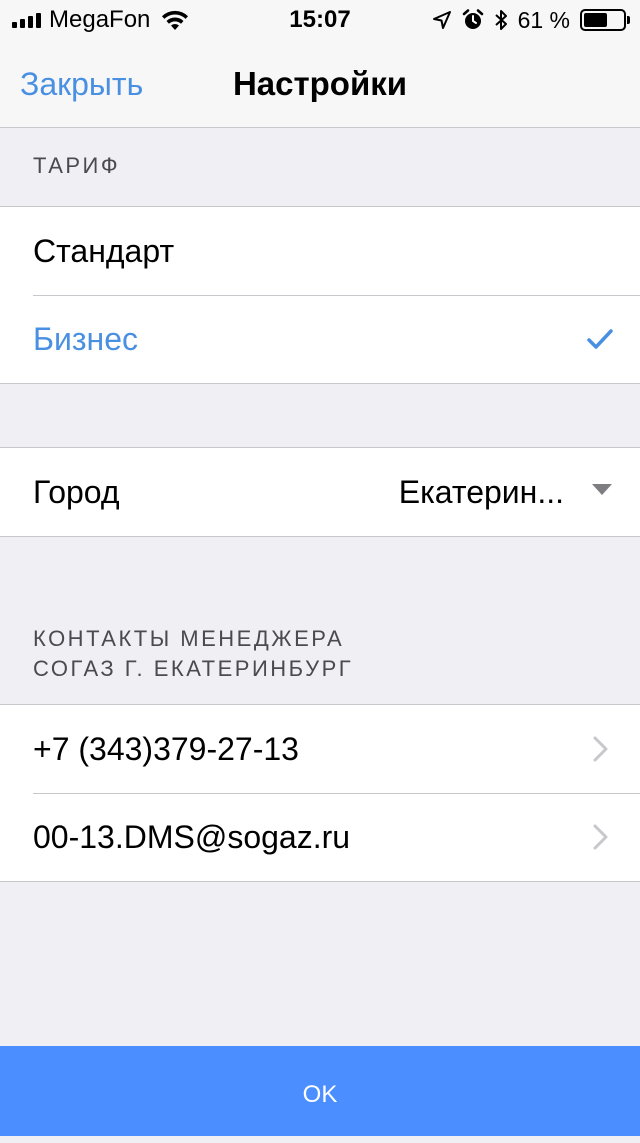 The width and height of the screenshot is (640, 1143). What do you see at coordinates (193, 654) in the screenshot?
I see `contacts-section-header: КОНТАКТЫ МЕНЕДЖЕРА СОГАЗ Г. ЕКАТЕРИНБУРГ` at bounding box center [193, 654].